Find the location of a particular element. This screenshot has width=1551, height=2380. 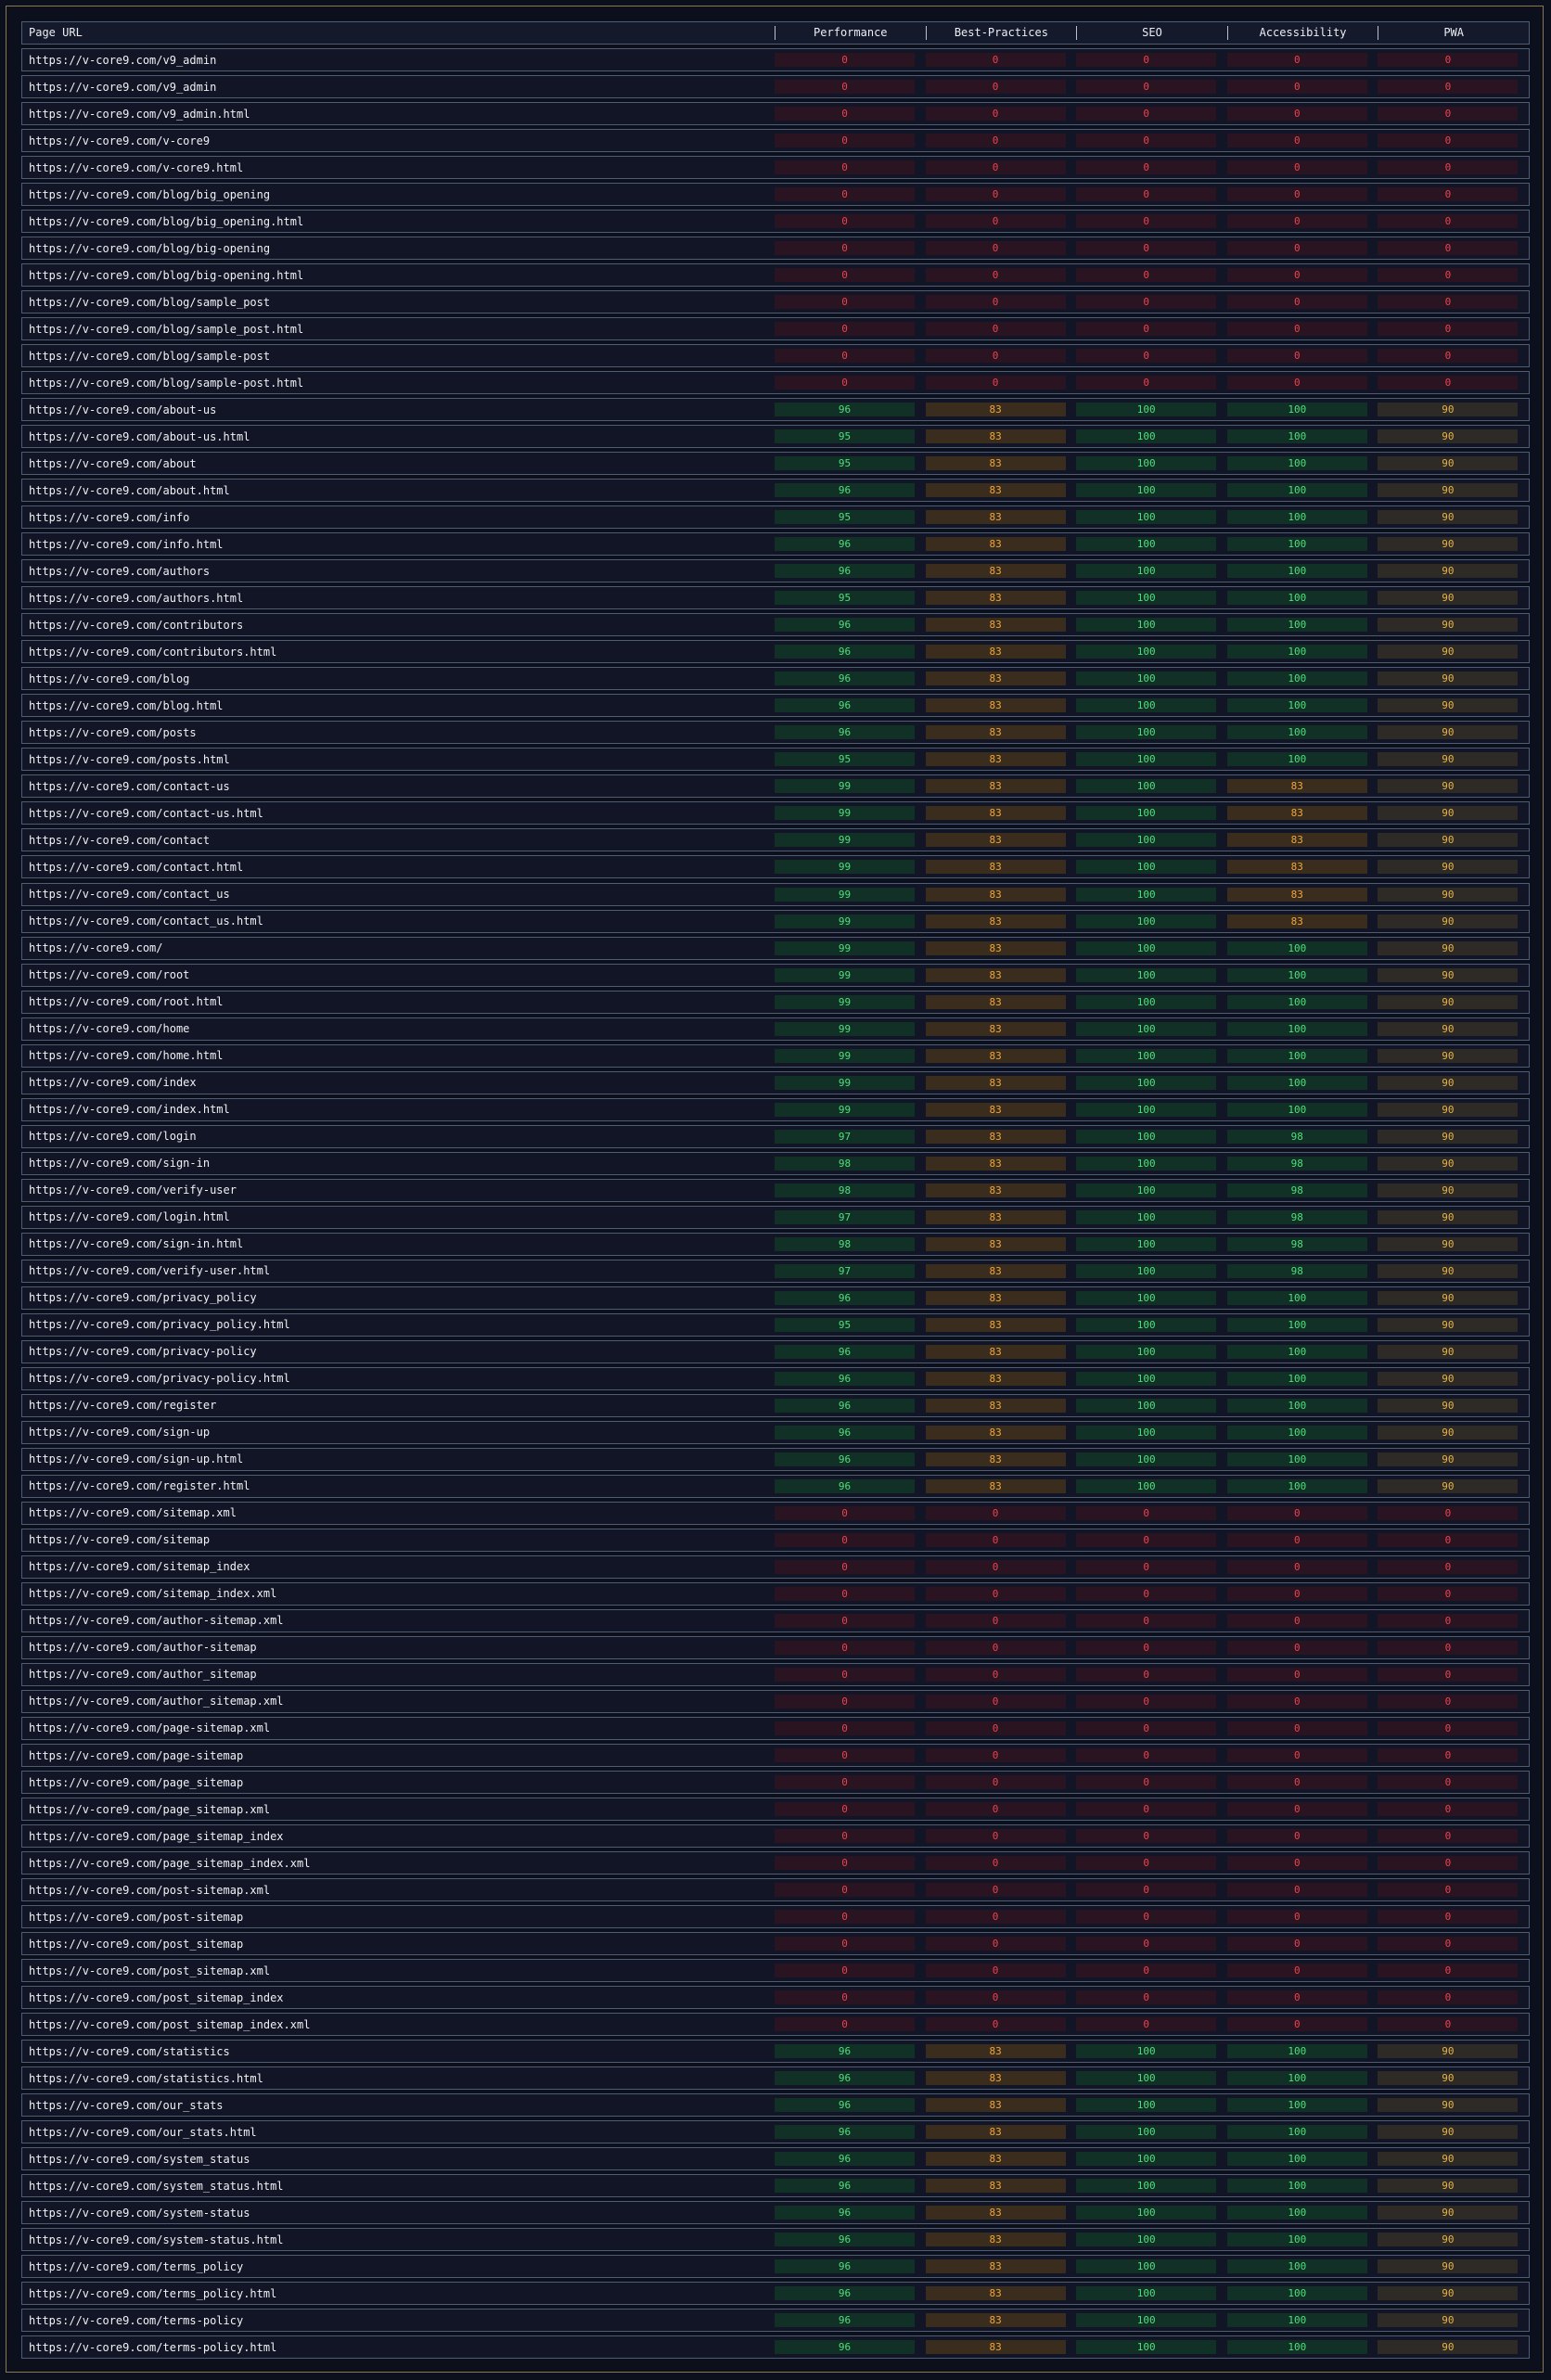

page-url: https://v-core9.com/terms_policy.html is located at coordinates (398, 2293).